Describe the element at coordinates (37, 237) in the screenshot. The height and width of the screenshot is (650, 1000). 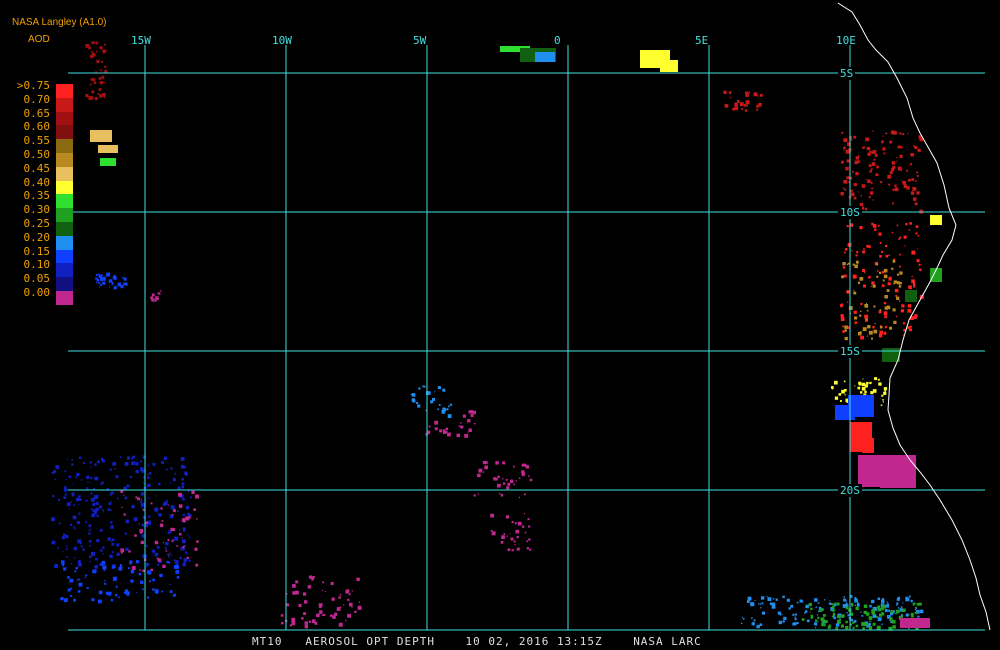
I see `legend-value-label: 0.20` at that location.